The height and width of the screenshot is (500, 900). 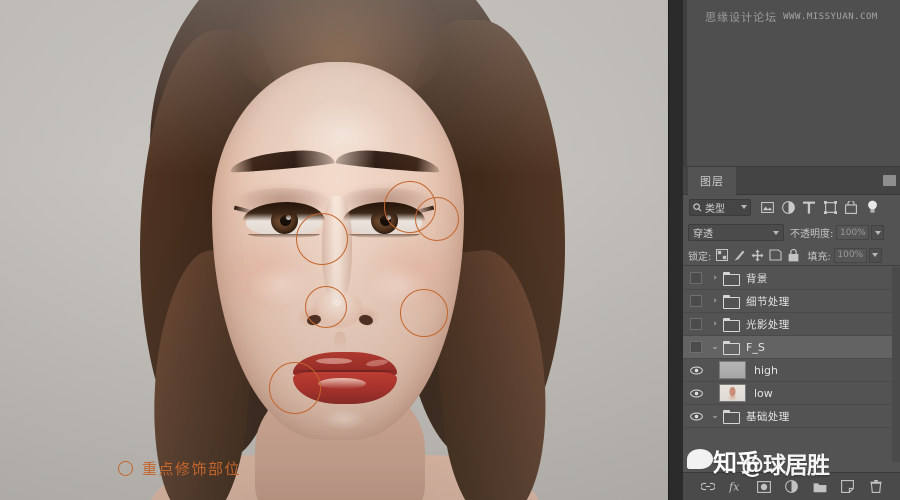 What do you see at coordinates (736, 232) in the screenshot?
I see `blend-mode-select: 穿透` at bounding box center [736, 232].